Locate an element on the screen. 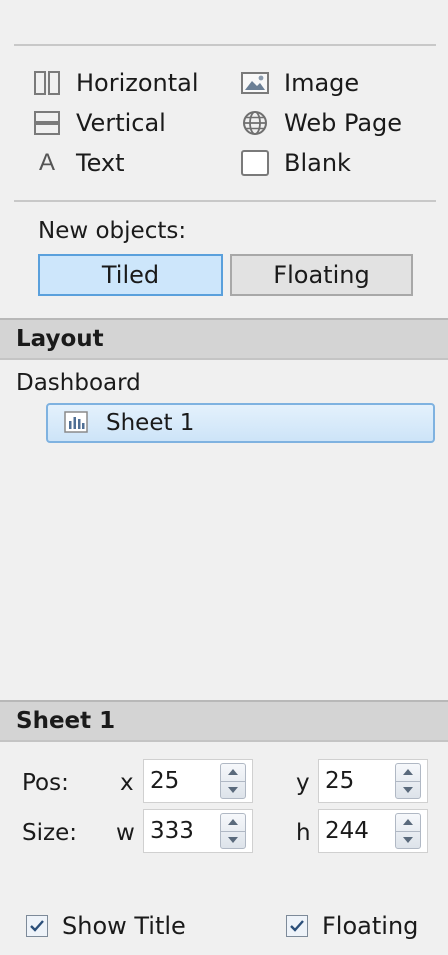 Image resolution: width=448 pixels, height=955 pixels. tree-item-sheet: Sheet 1 is located at coordinates (240, 423).